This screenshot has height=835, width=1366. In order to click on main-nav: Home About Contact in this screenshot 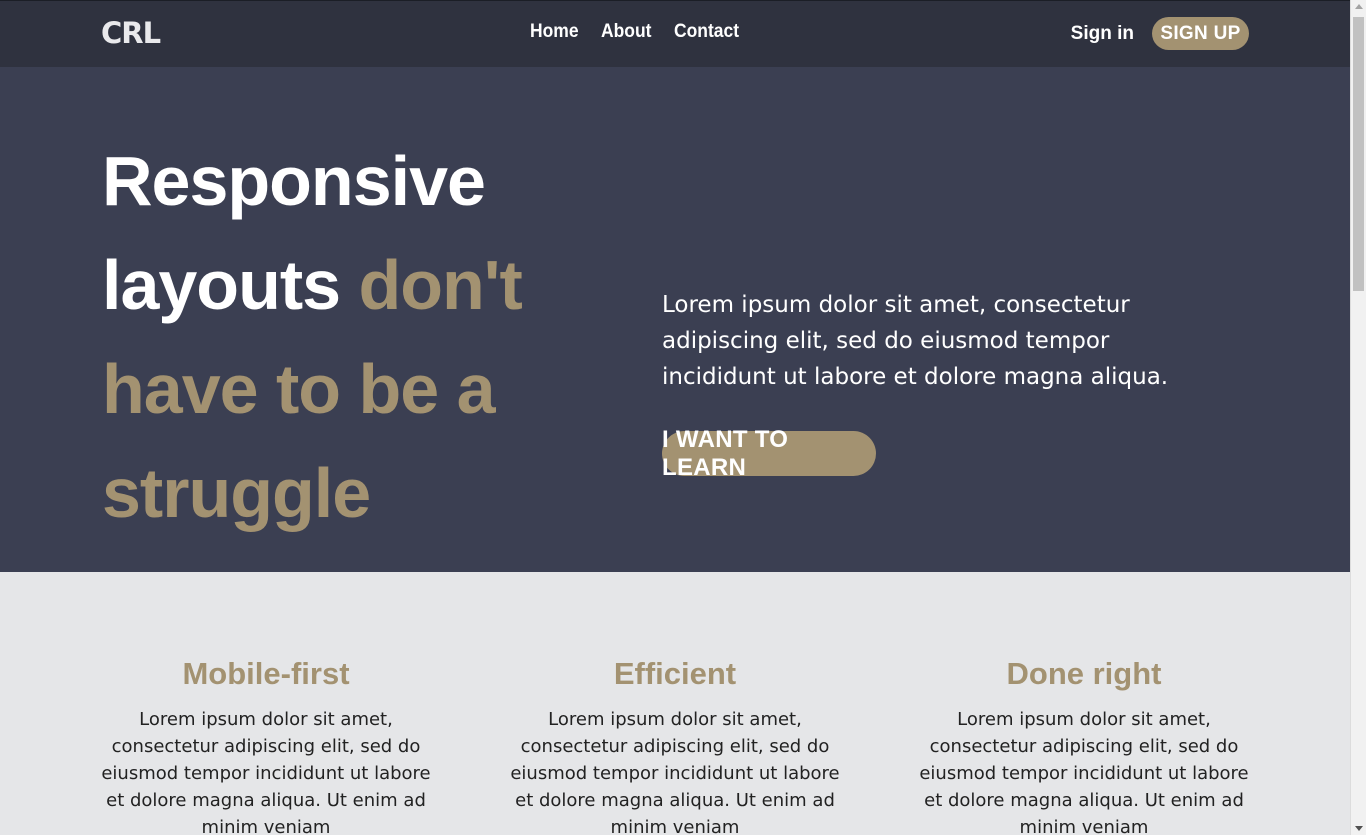, I will do `click(637, 32)`.